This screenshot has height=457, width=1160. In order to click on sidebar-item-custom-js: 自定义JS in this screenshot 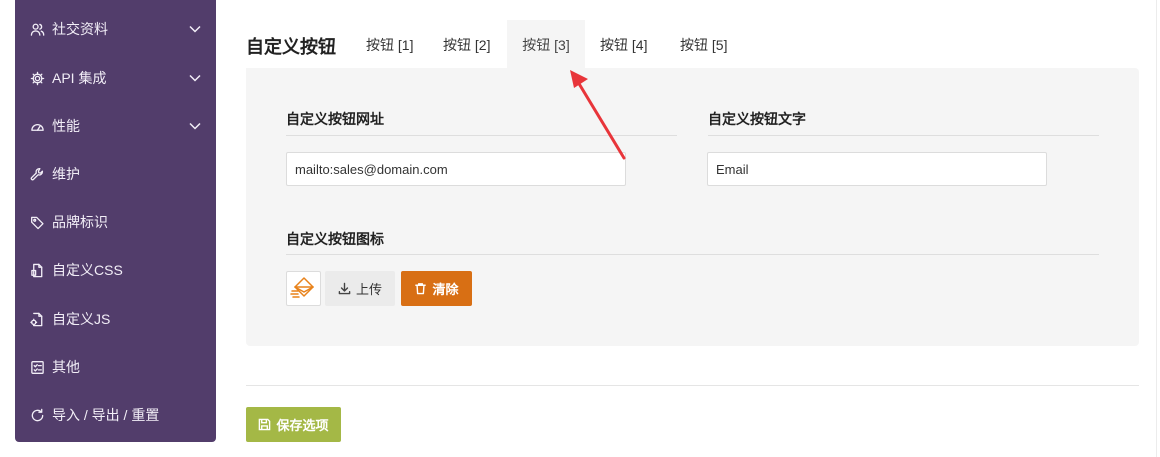, I will do `click(115, 319)`.